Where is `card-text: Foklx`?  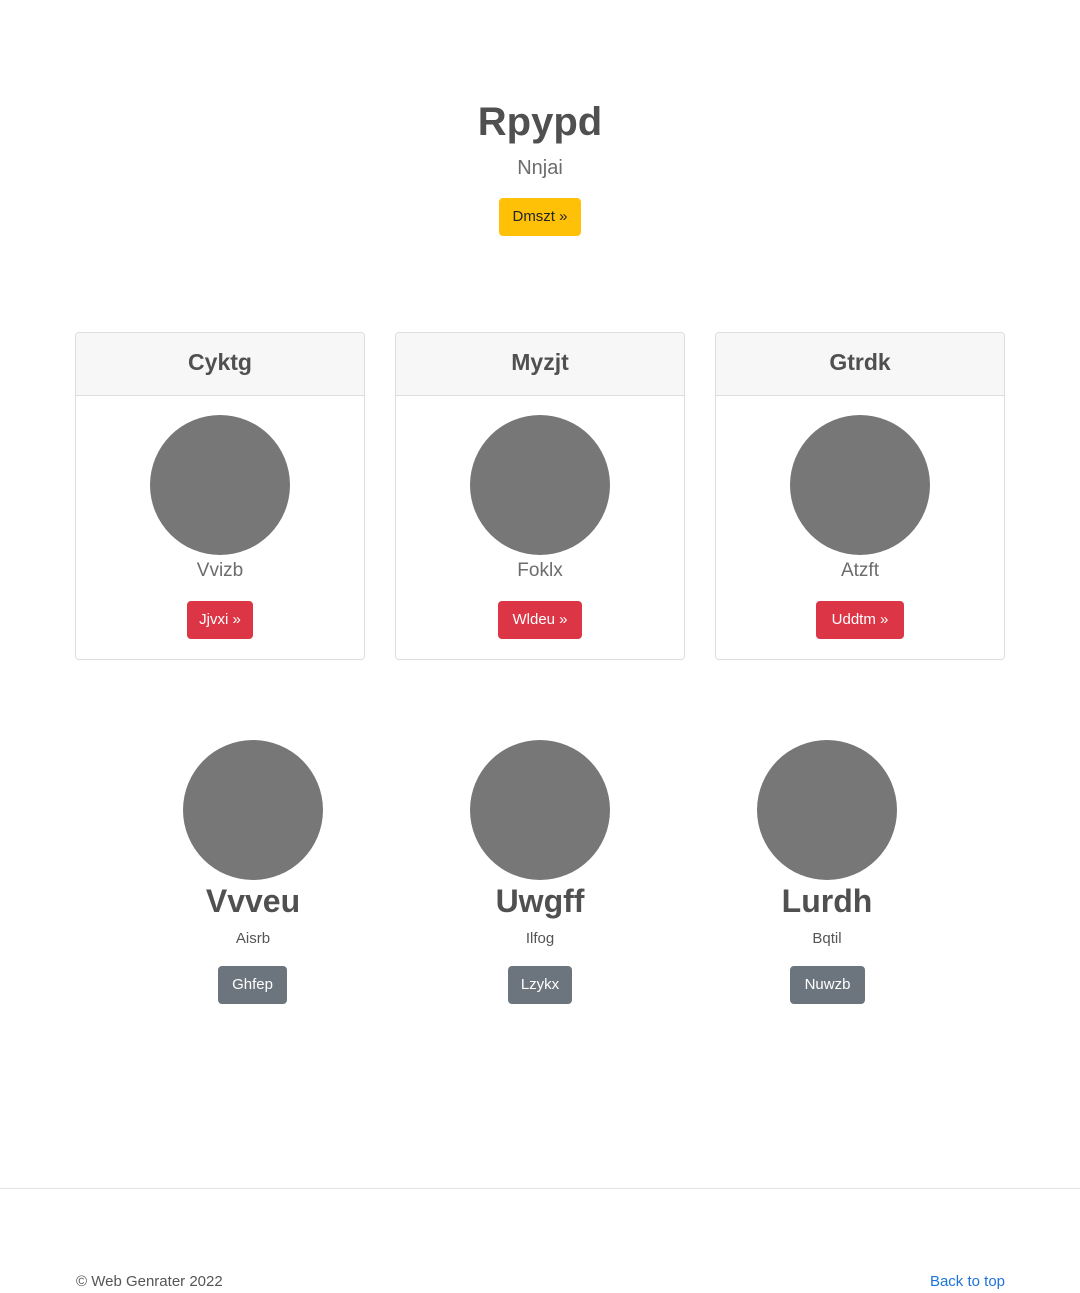
card-text: Foklx is located at coordinates (540, 570).